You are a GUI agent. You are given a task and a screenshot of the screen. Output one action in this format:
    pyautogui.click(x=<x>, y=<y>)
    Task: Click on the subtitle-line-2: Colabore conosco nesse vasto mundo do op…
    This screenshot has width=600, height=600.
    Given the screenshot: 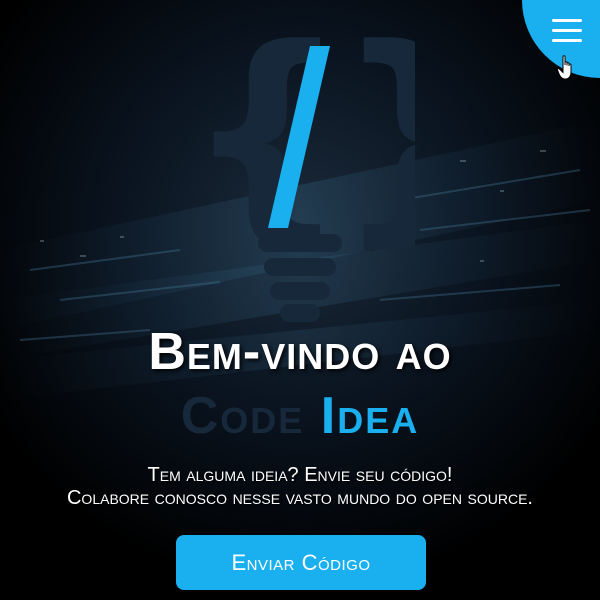 What is the action you would take?
    pyautogui.click(x=299, y=498)
    